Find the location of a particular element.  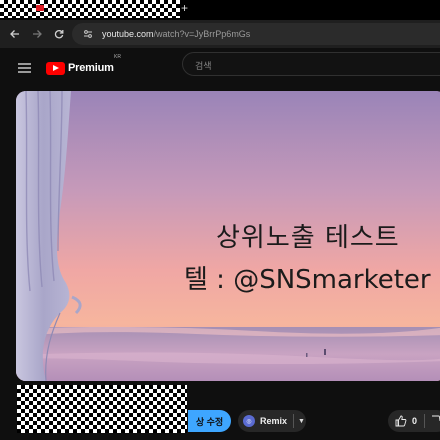

tab-favicon-icon is located at coordinates (40, 8).